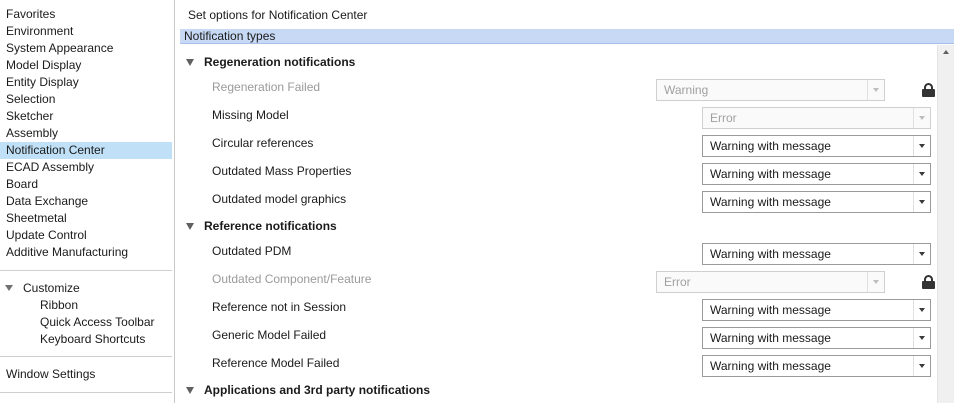 This screenshot has width=954, height=403. What do you see at coordinates (278, 15) in the screenshot?
I see `page-title: Set options for Notification Center` at bounding box center [278, 15].